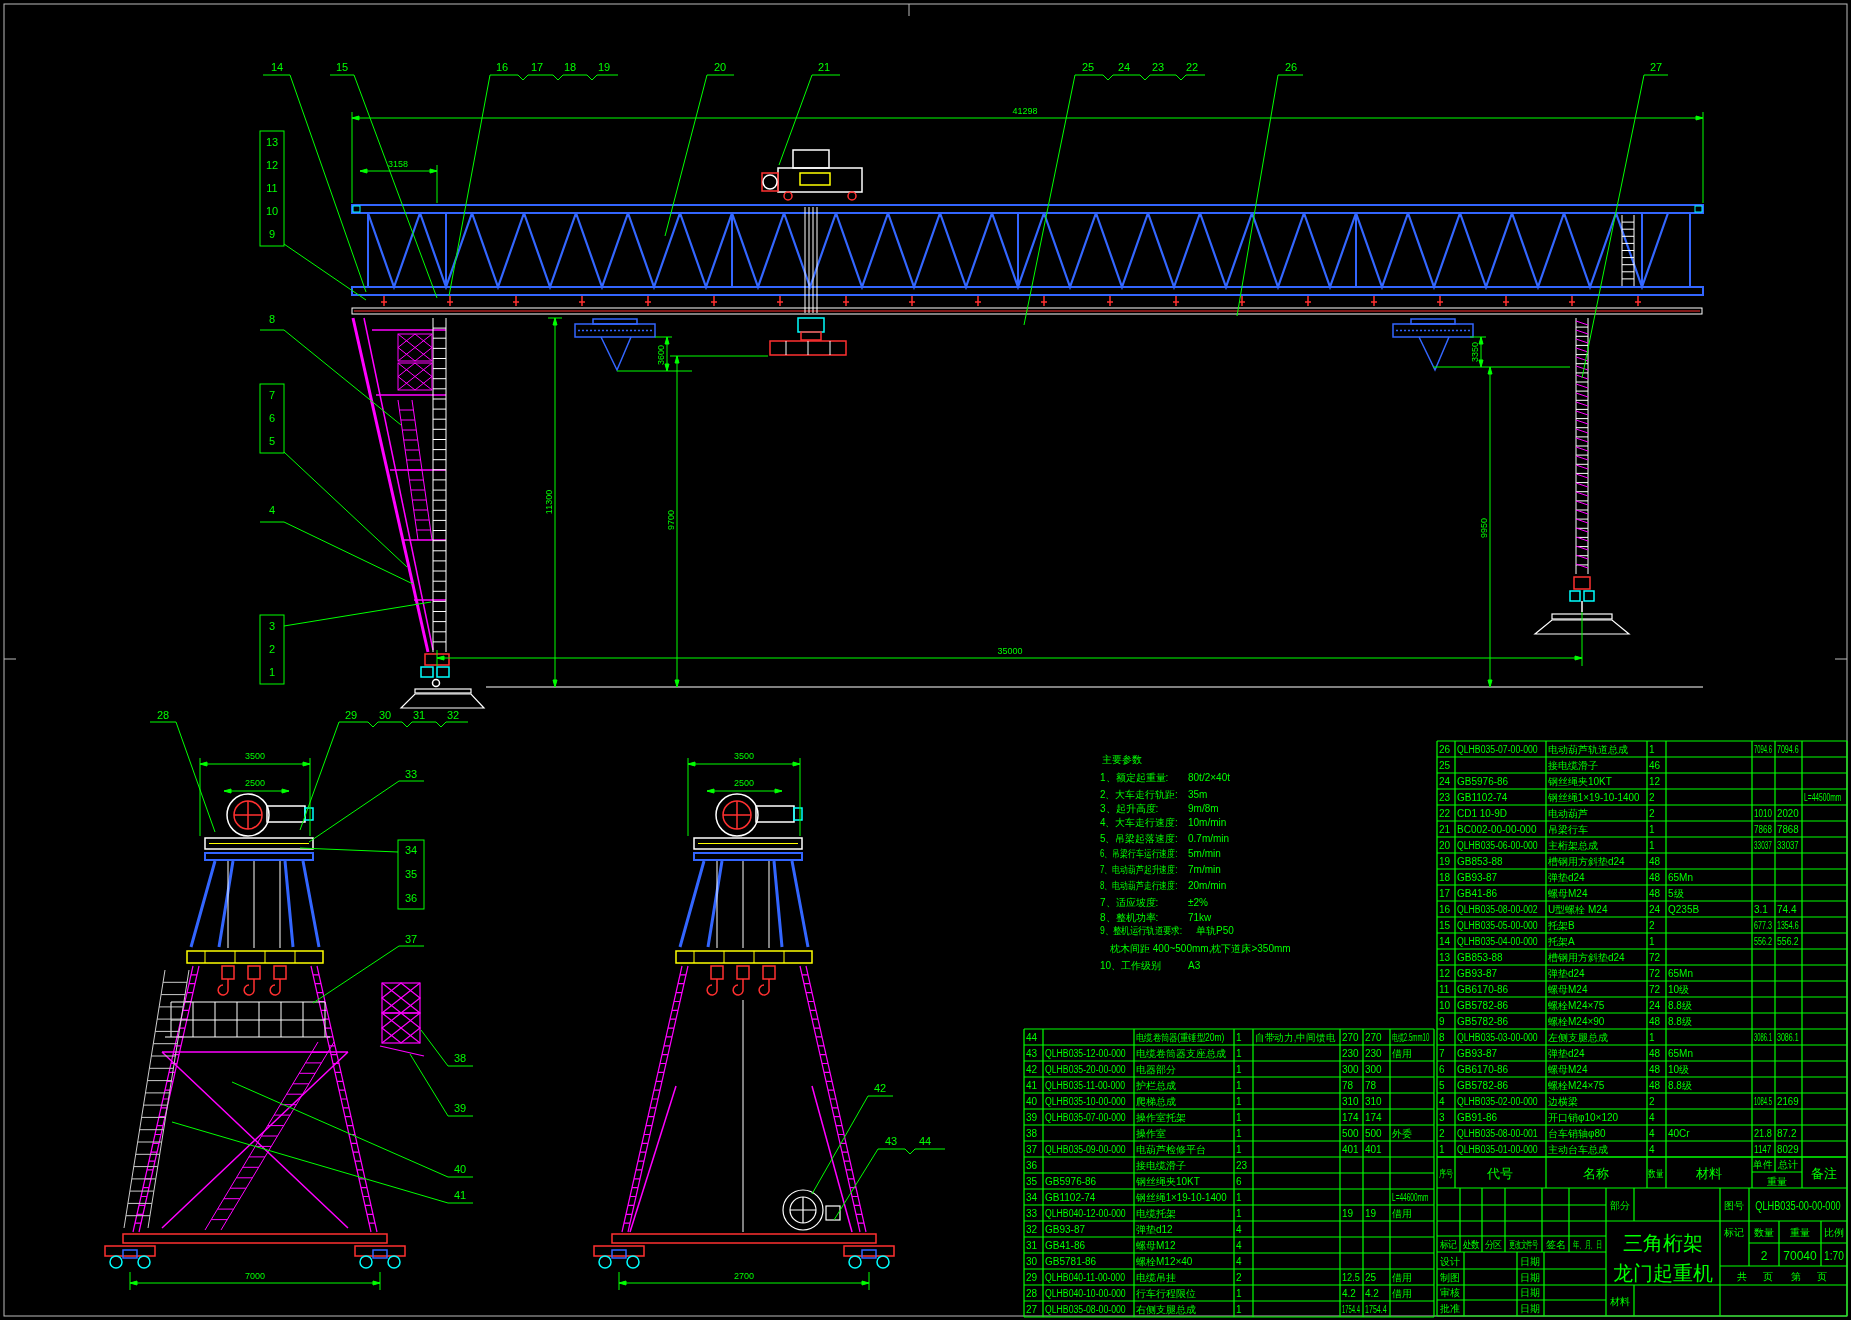 Image resolution: width=1851 pixels, height=1320 pixels. What do you see at coordinates (1442, 1117) in the screenshot?
I see `item-number: 3` at bounding box center [1442, 1117].